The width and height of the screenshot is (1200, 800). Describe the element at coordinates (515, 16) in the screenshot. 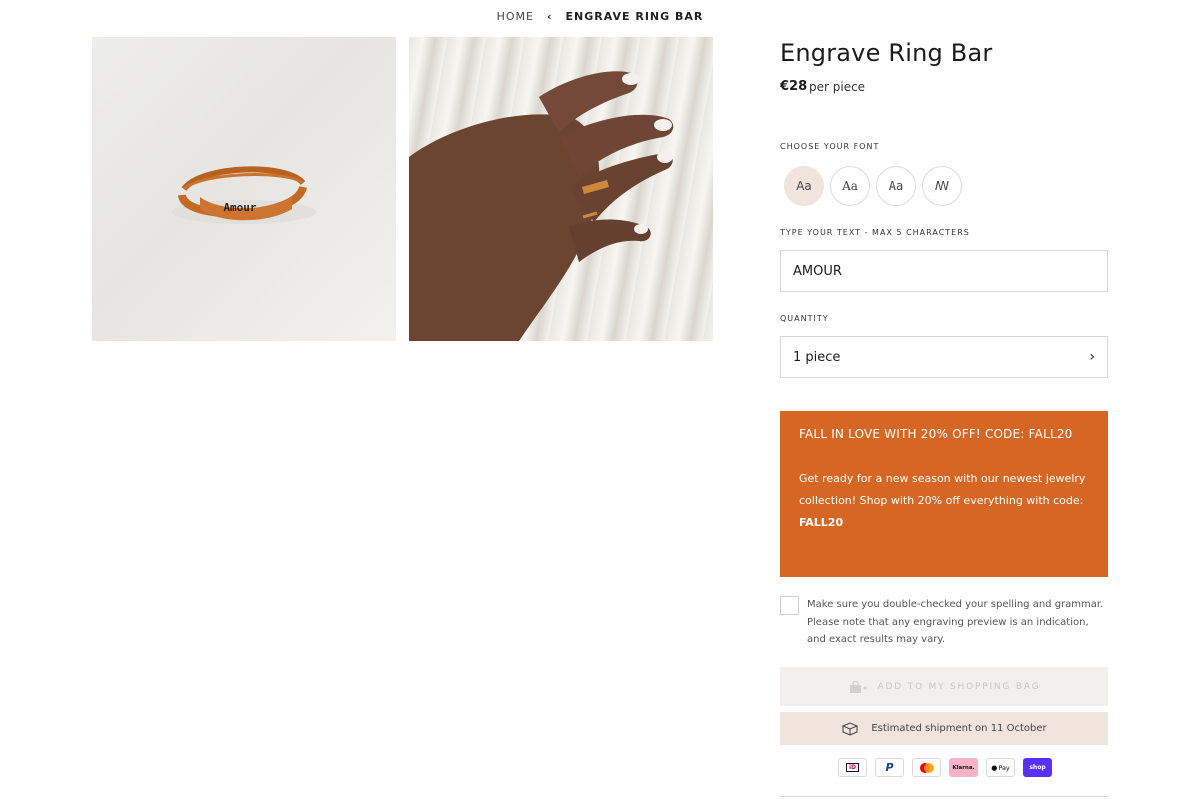

I see `breadcrumb-home-link: HOME` at that location.